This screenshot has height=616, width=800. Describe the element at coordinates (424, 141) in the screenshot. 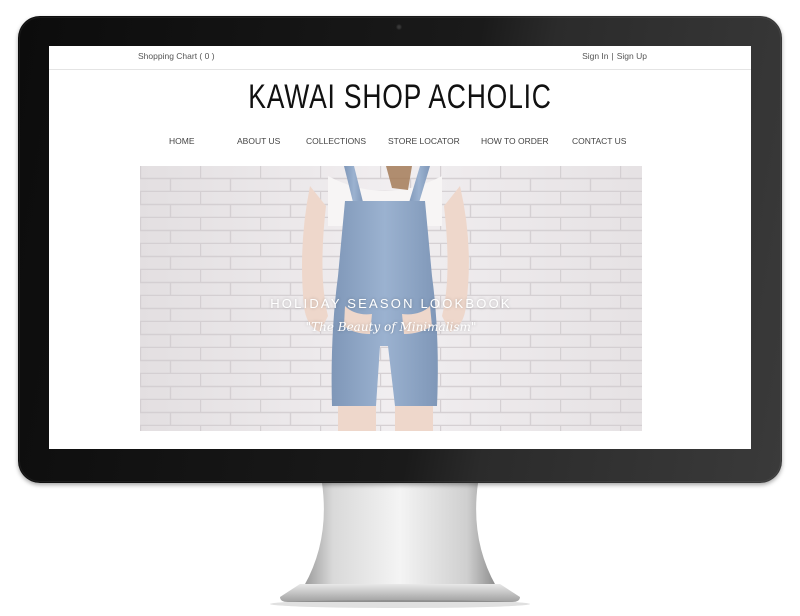

I see `nav-store-locator: STORE LOCATOR` at that location.